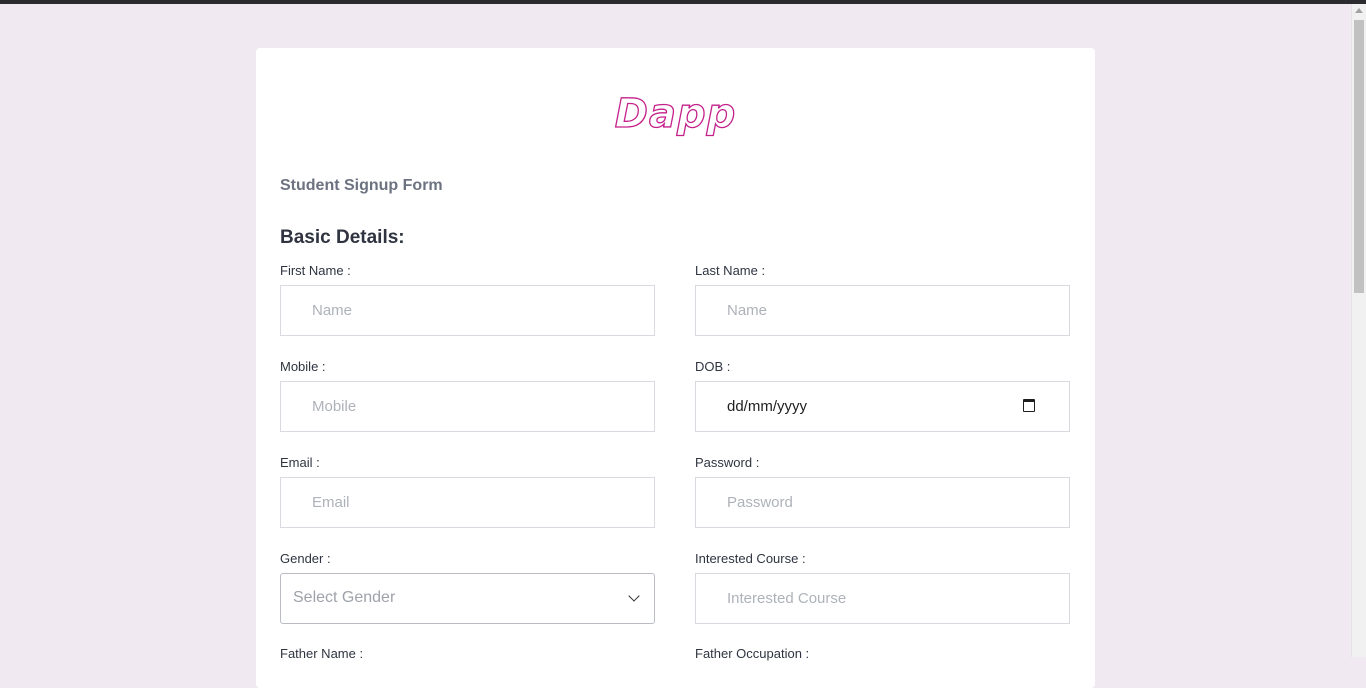 This screenshot has width=1366, height=688. What do you see at coordinates (752, 653) in the screenshot?
I see `father-occupation-label: Father Occupation :` at bounding box center [752, 653].